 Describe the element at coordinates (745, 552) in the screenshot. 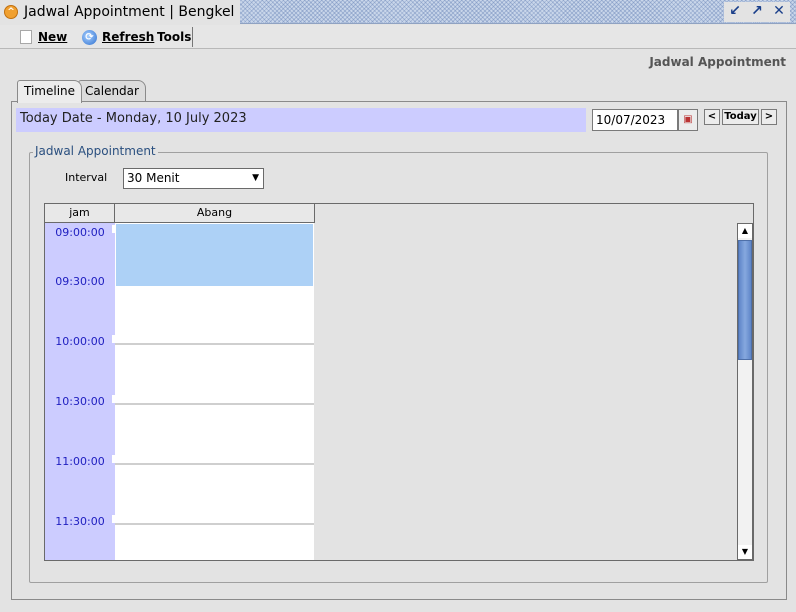

I see `scroll-down-icon: ▼` at that location.